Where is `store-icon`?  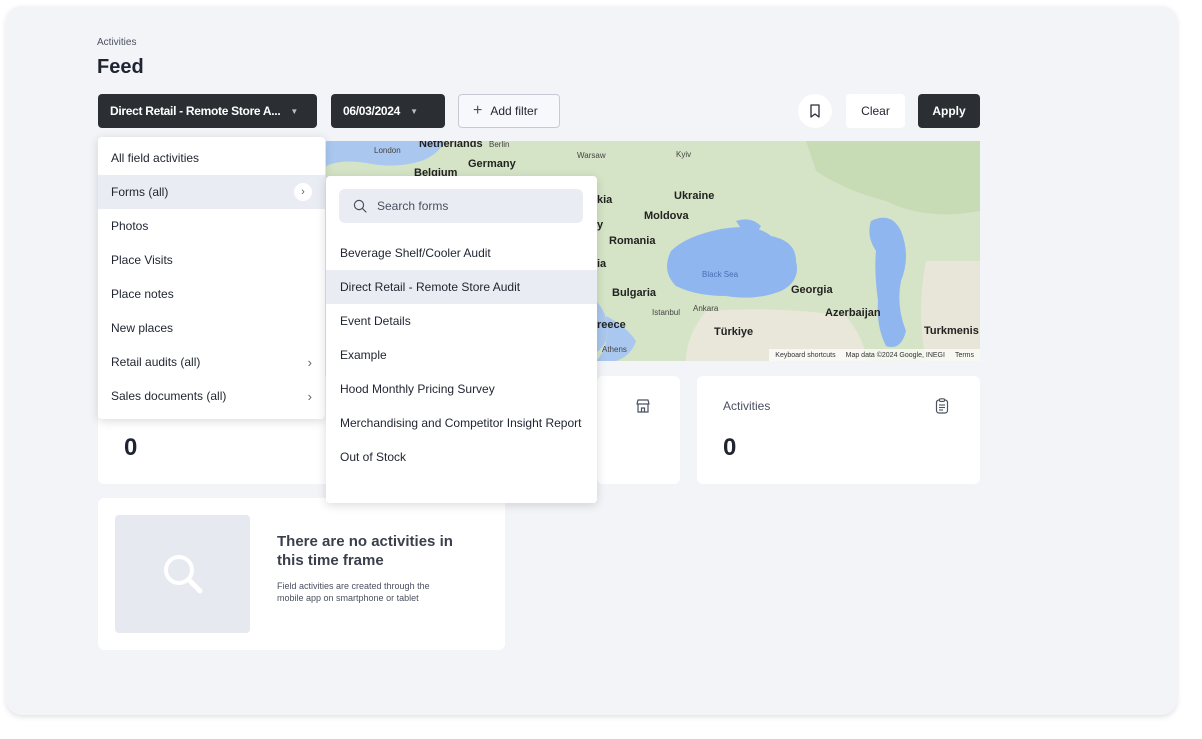
store-icon is located at coordinates (643, 406).